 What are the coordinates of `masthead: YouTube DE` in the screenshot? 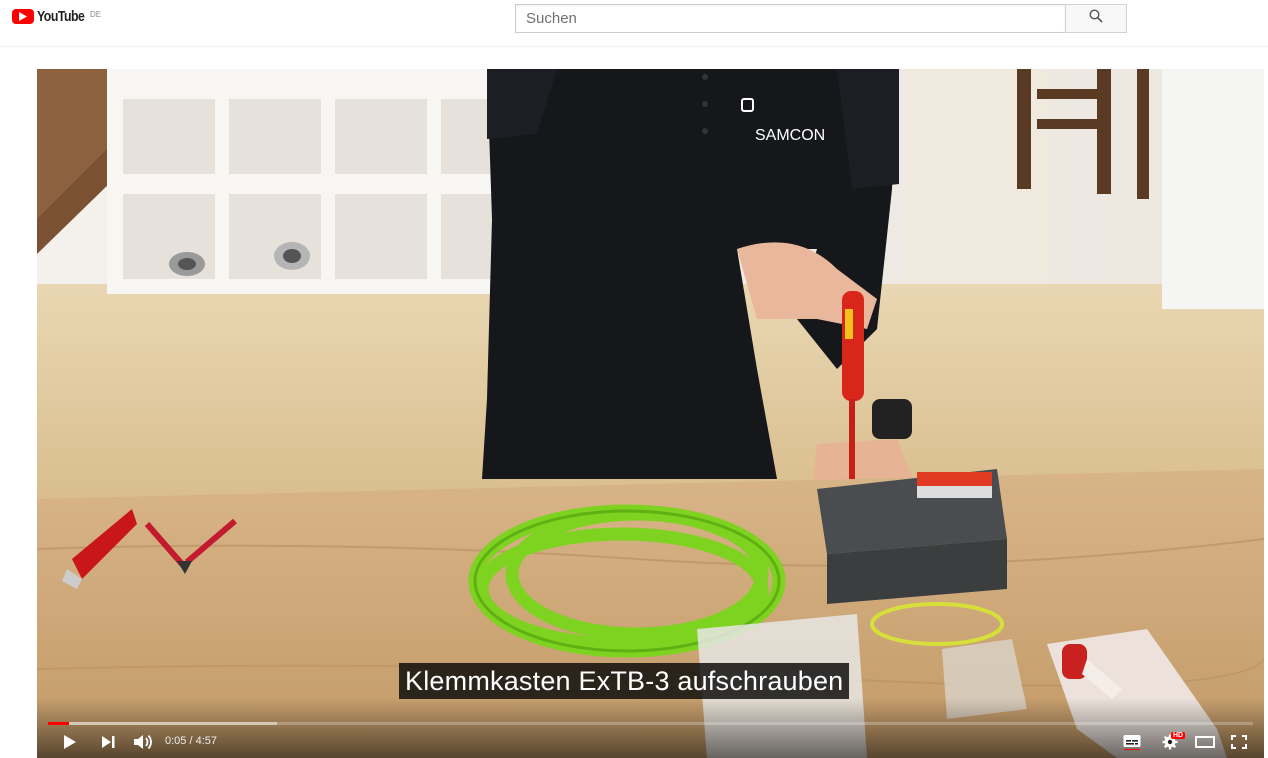 It's located at (634, 23).